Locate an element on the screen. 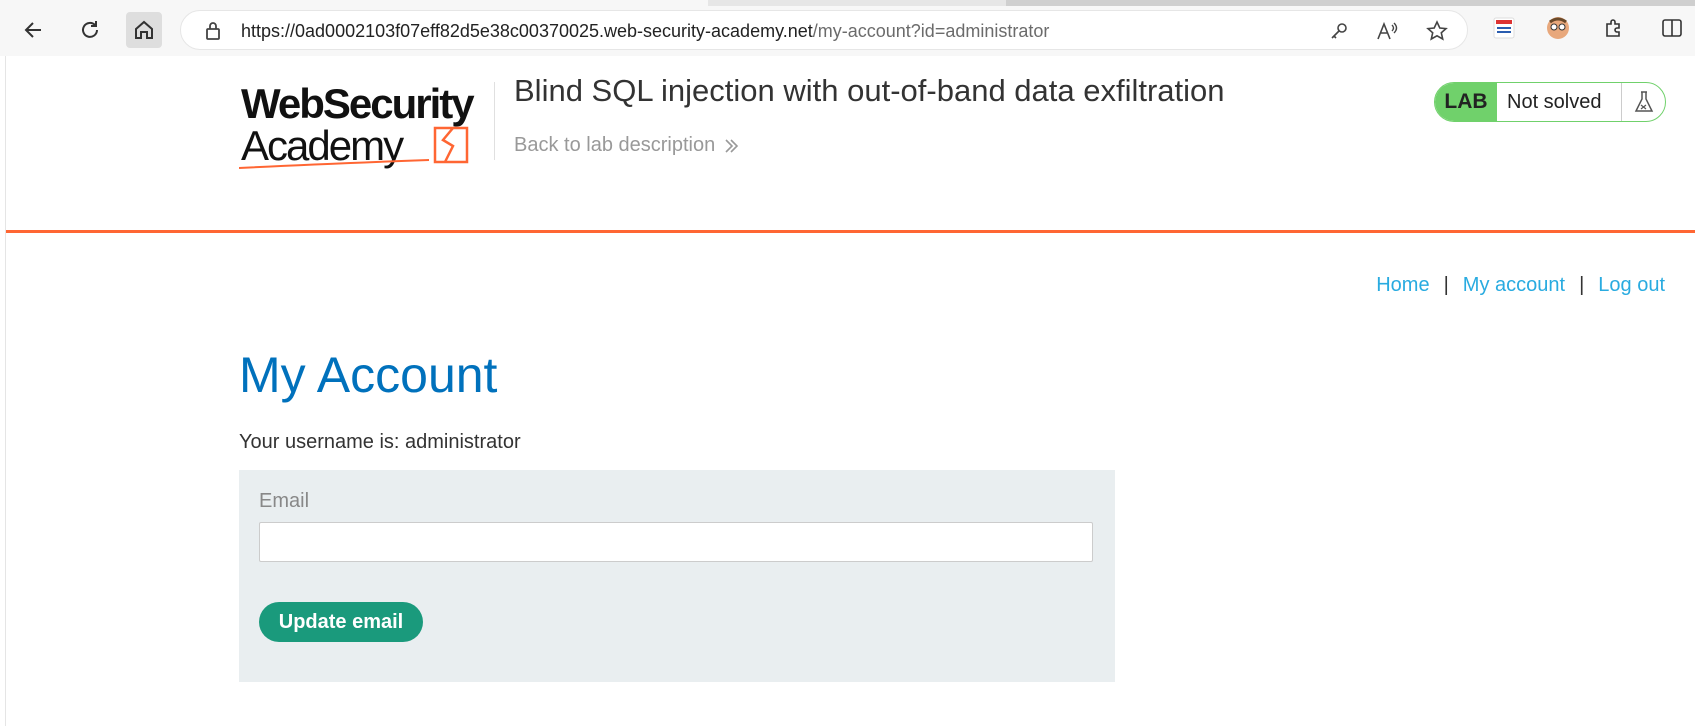 This screenshot has height=726, width=1695. arrow-left-icon is located at coordinates (32, 30).